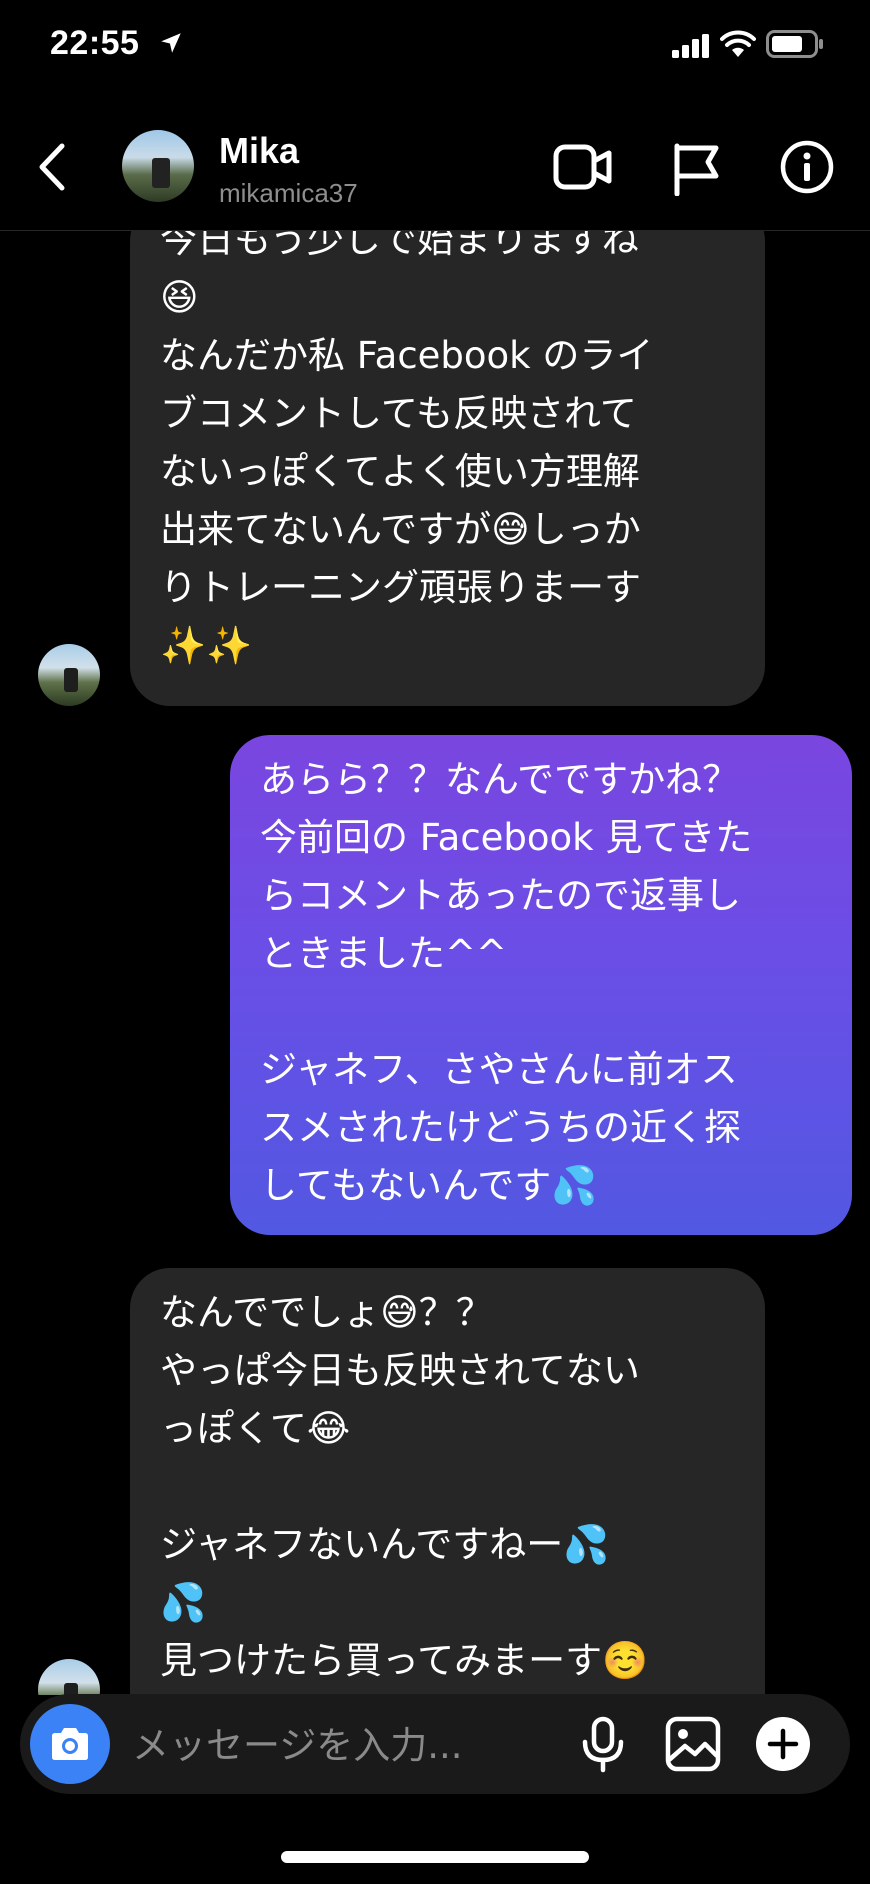  What do you see at coordinates (794, 44) in the screenshot?
I see `battery-icon` at bounding box center [794, 44].